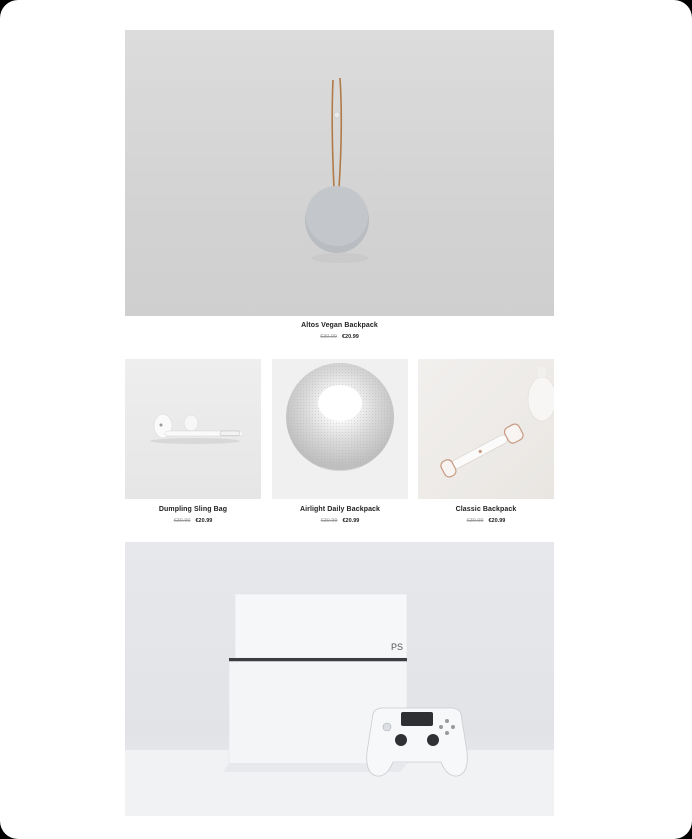 This screenshot has width=692, height=839. What do you see at coordinates (337, 170) in the screenshot?
I see `hanging-speaker-illustration` at bounding box center [337, 170].